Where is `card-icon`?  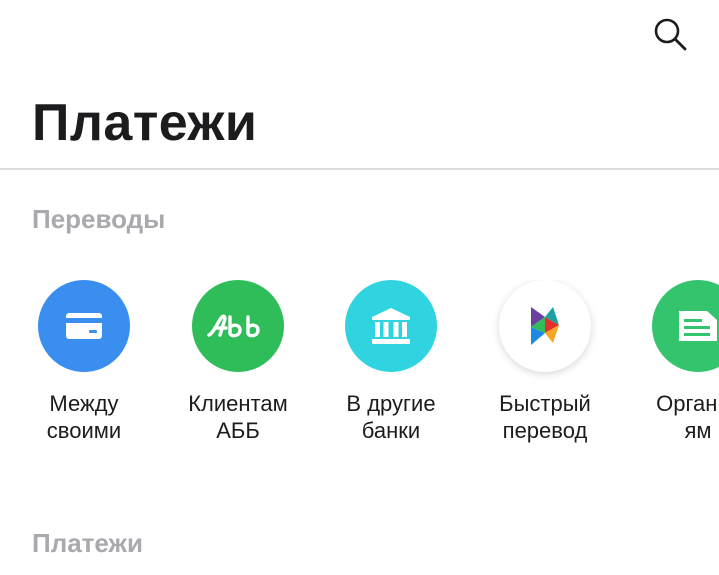
card-icon is located at coordinates (84, 326).